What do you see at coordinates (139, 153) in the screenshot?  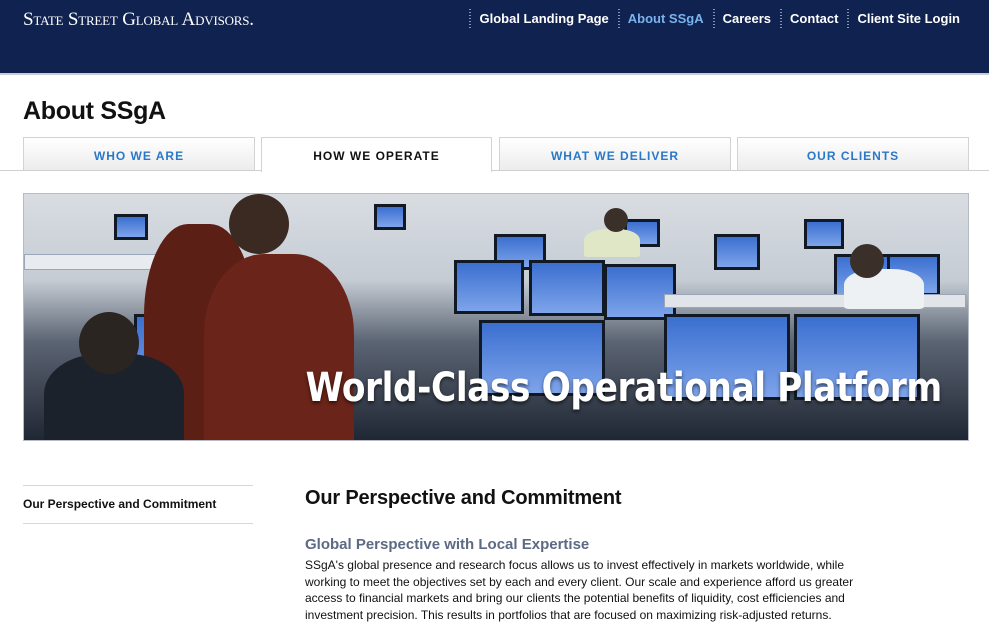 I see `tab-who-we-are: WHO WE ARE` at bounding box center [139, 153].